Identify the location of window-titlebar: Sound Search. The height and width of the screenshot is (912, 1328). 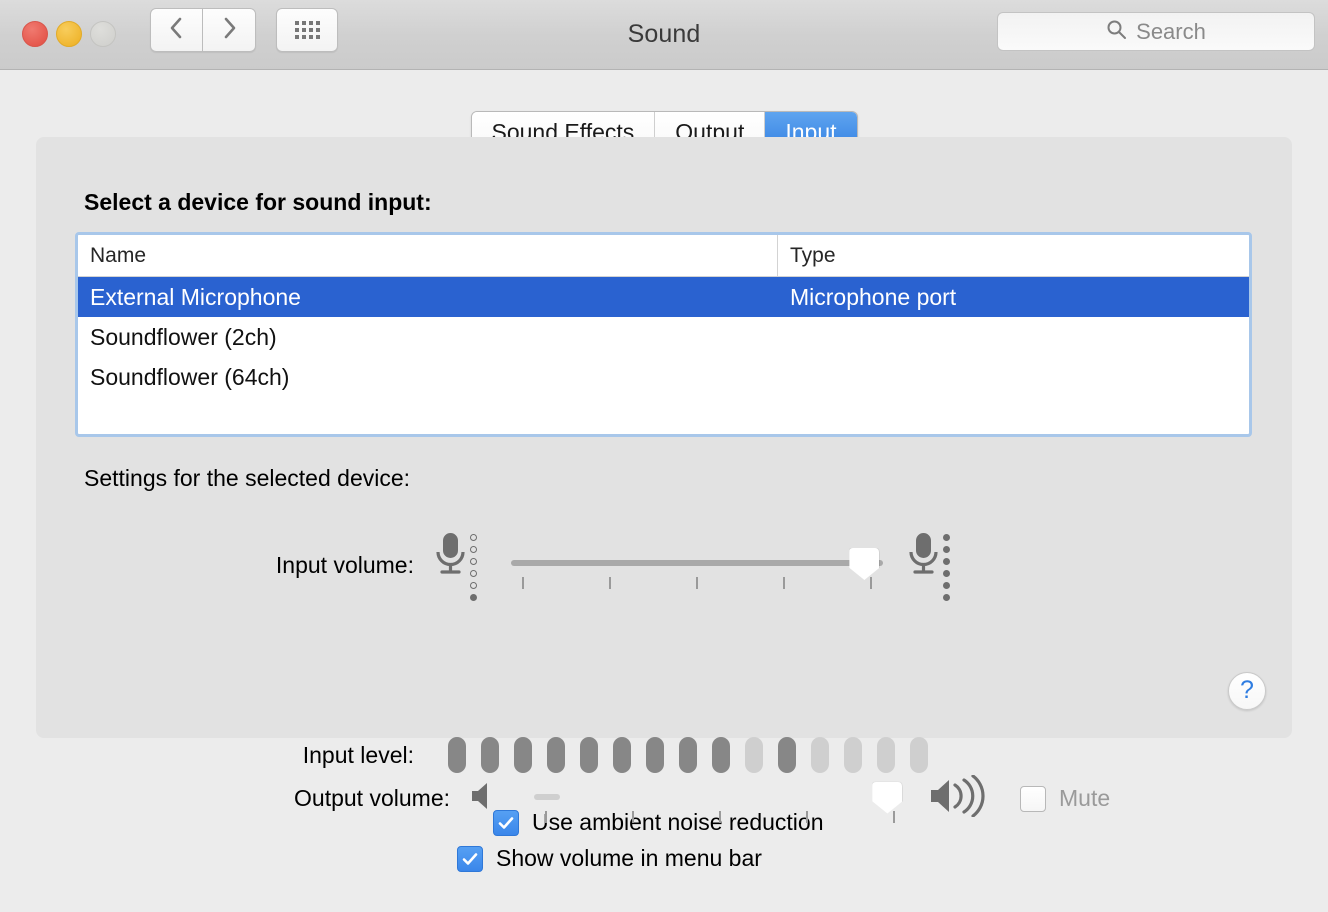
(664, 35).